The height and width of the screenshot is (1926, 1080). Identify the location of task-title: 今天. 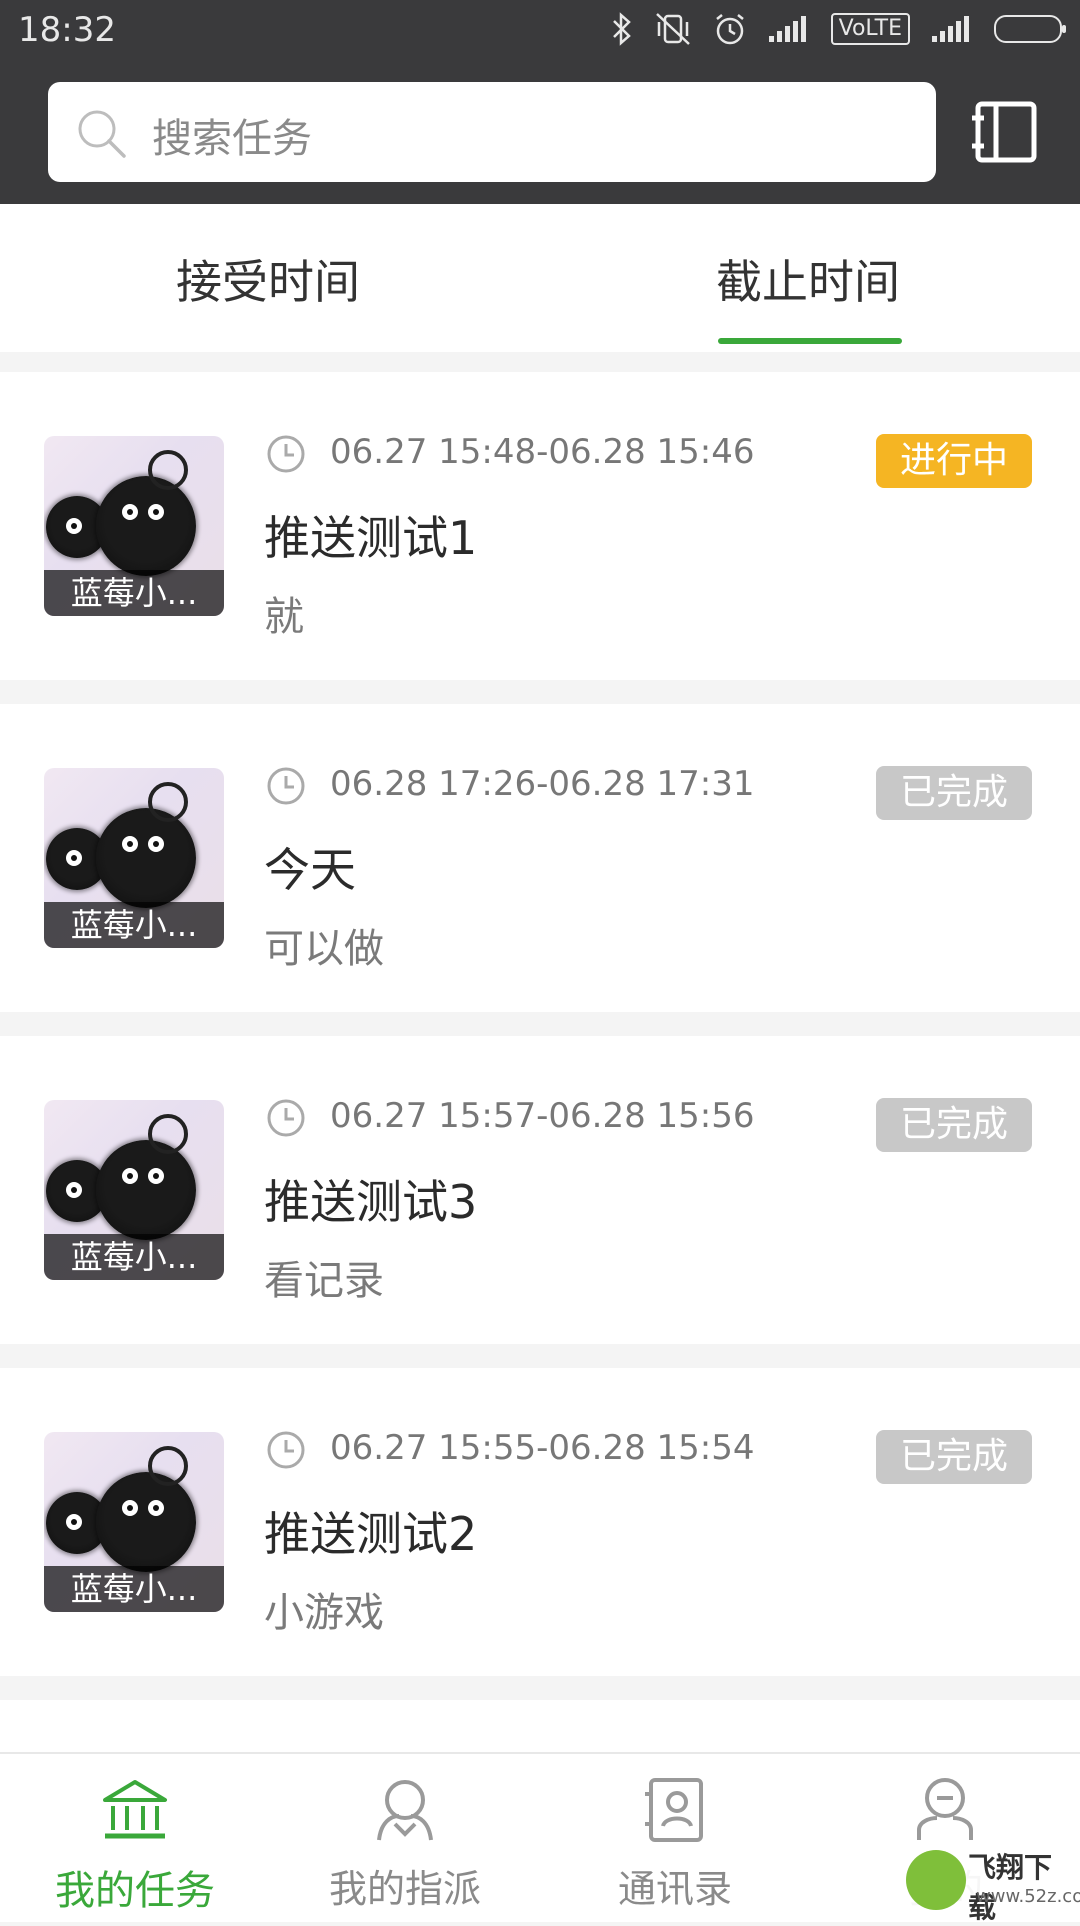
(310, 870).